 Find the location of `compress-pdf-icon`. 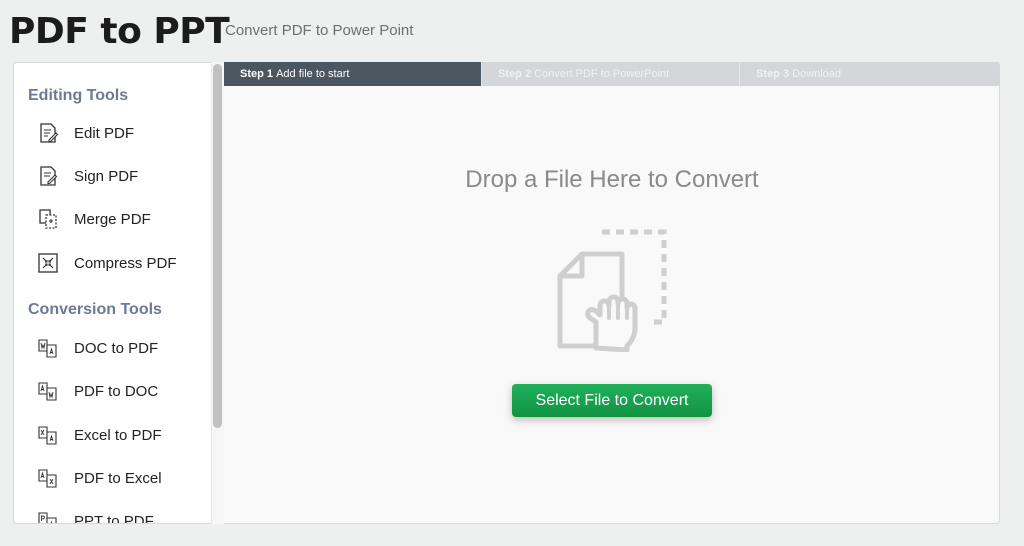

compress-pdf-icon is located at coordinates (48, 263).